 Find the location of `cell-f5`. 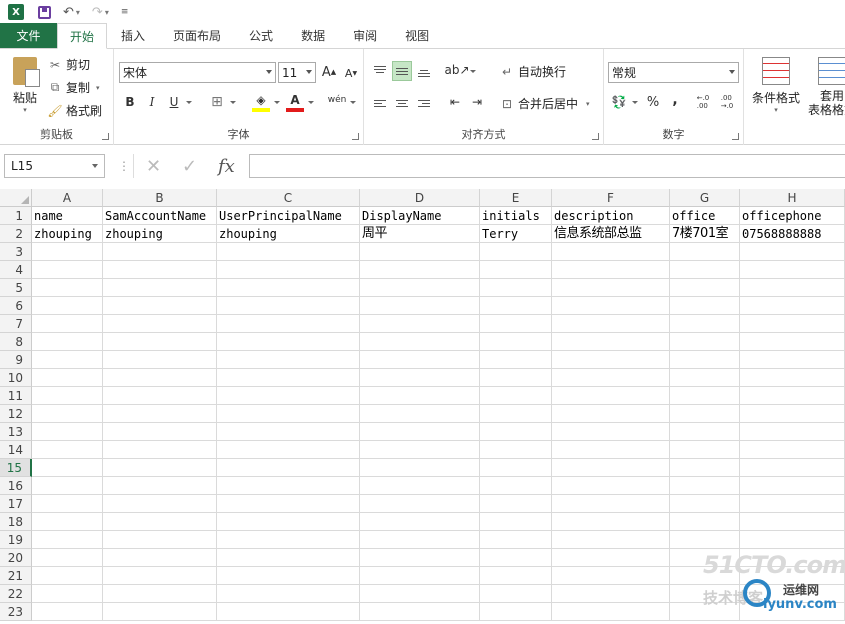

cell-f5 is located at coordinates (611, 288).